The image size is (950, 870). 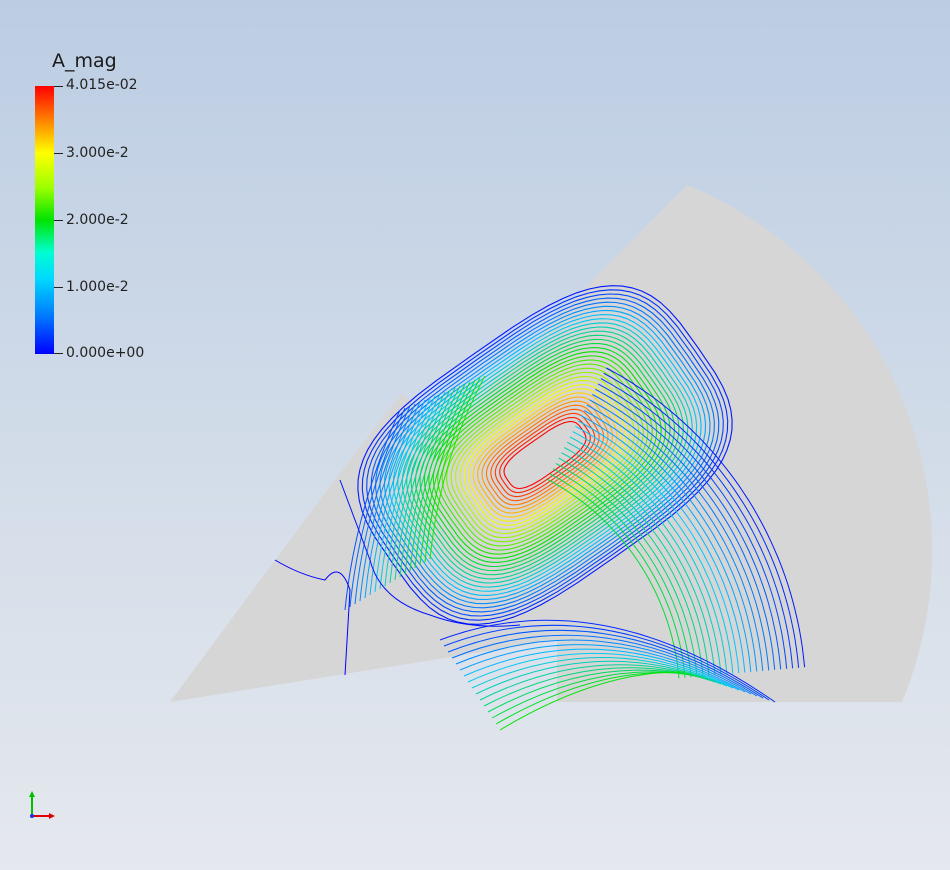 I want to click on scalar-bar-label-max: 4.015e-02, so click(x=102, y=85).